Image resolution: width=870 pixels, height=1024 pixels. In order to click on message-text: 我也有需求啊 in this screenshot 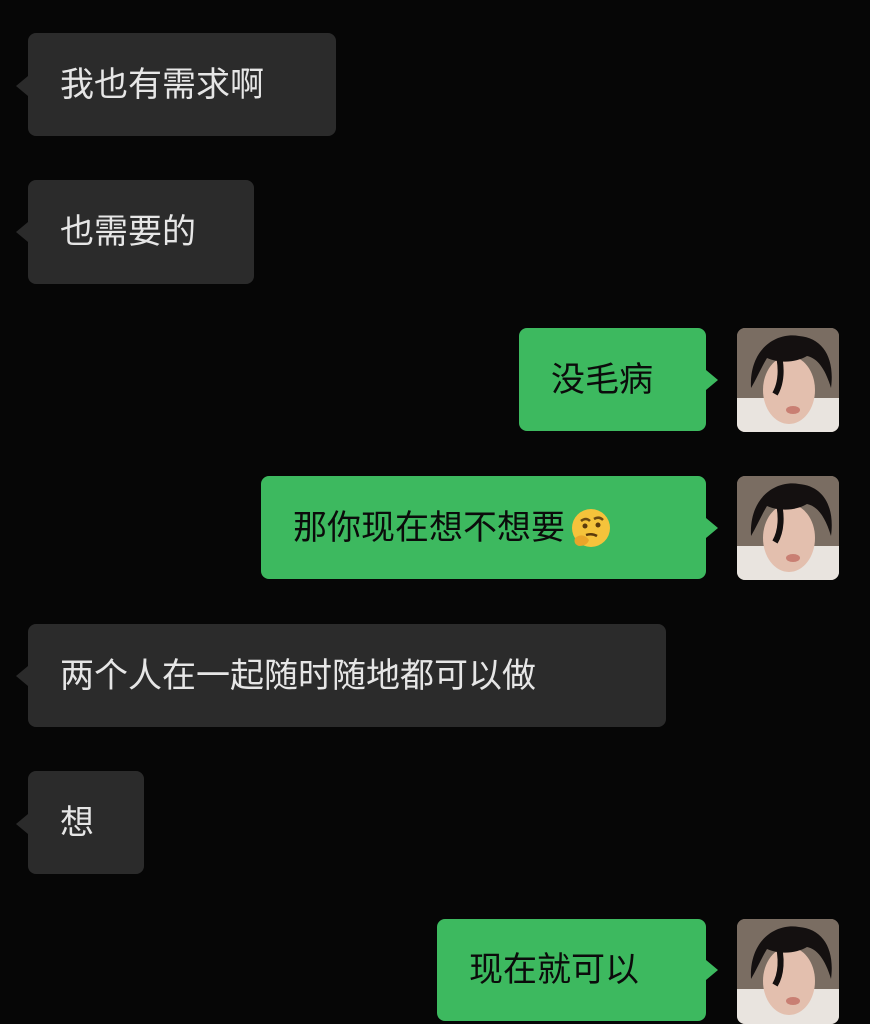, I will do `click(162, 84)`.